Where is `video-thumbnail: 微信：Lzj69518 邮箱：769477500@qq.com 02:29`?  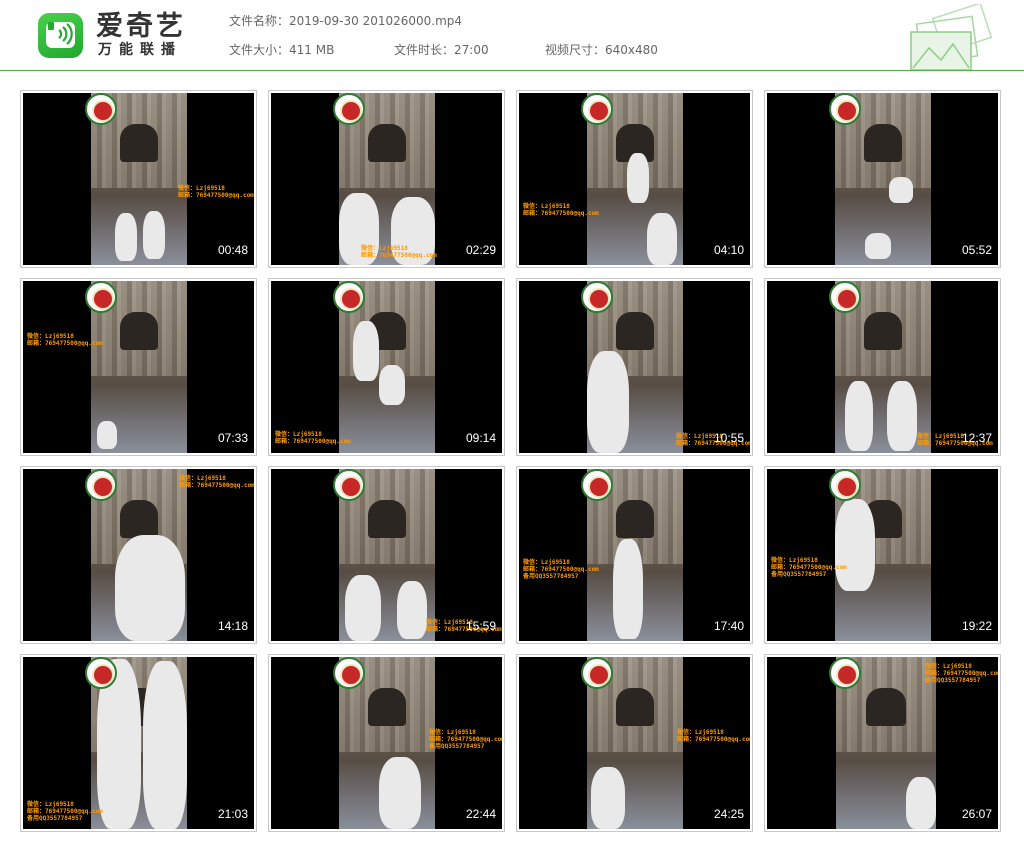
video-thumbnail: 微信：Lzj69518 邮箱：769477500@qq.com 02:29 is located at coordinates (386, 179).